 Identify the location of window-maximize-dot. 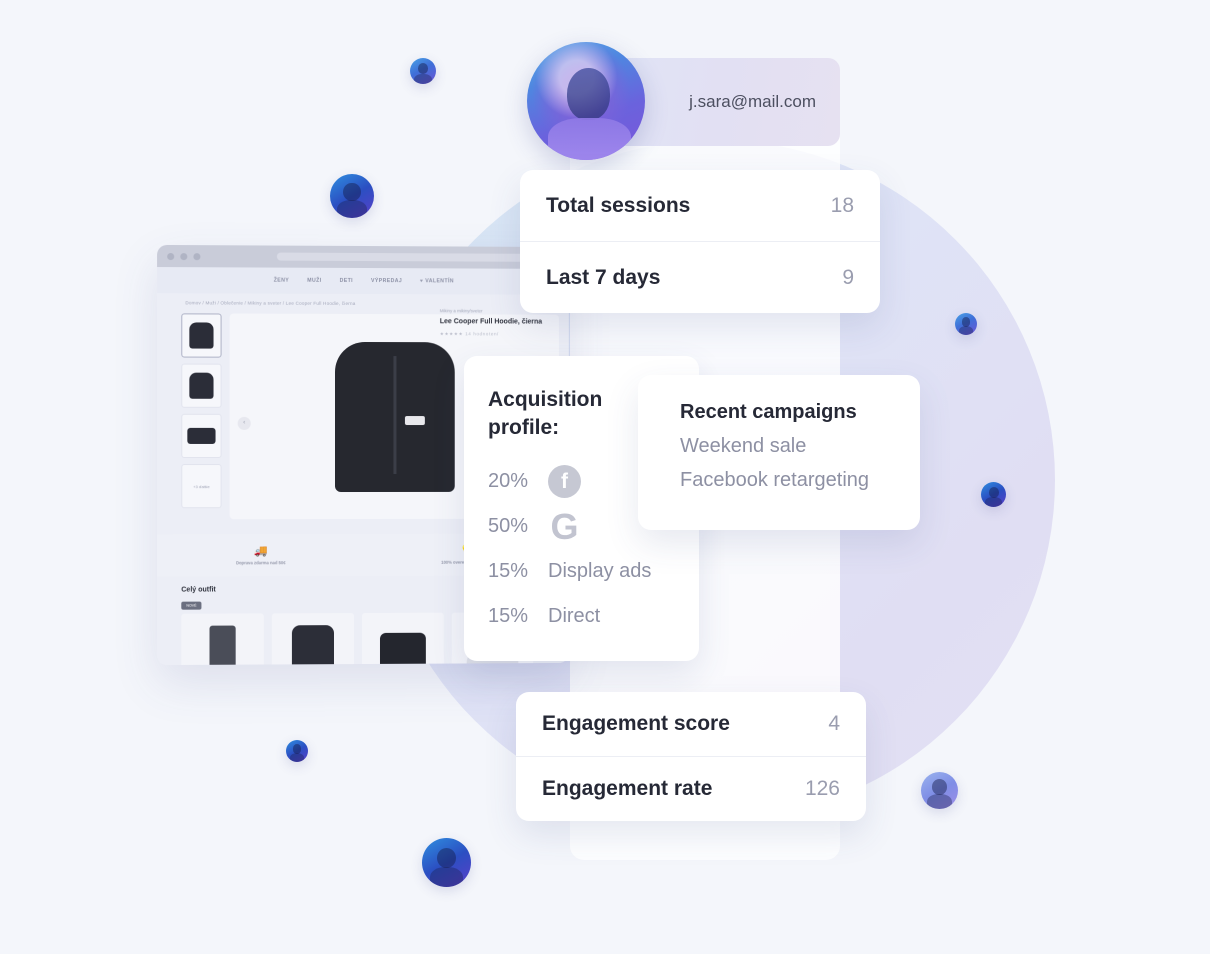
(197, 256).